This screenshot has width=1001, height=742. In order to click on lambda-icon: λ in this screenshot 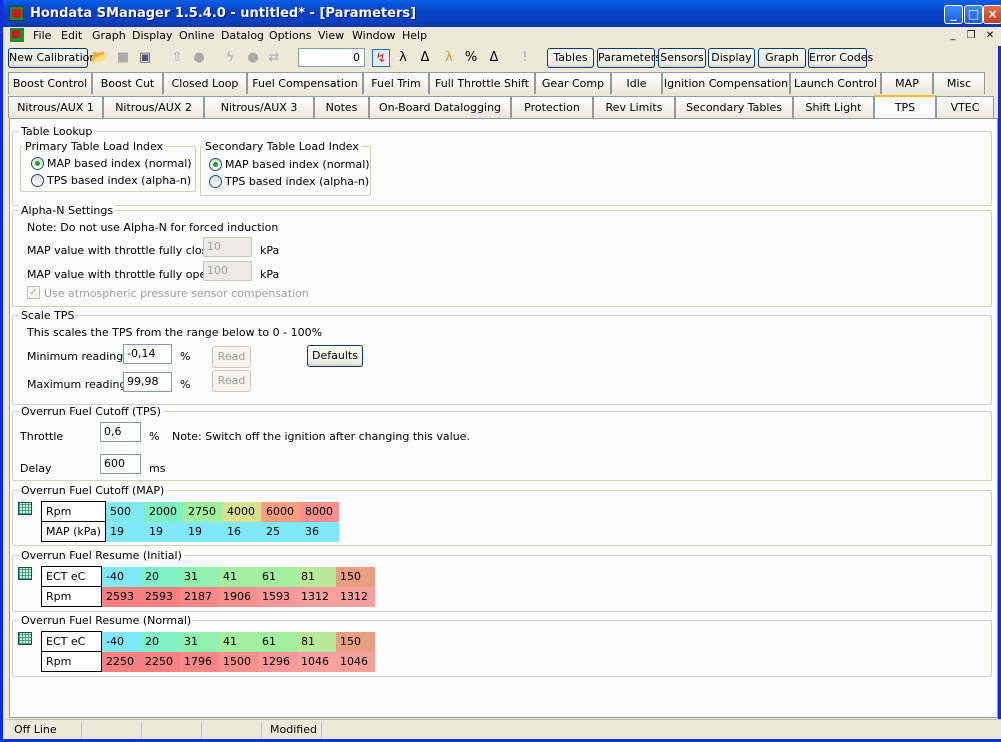, I will do `click(403, 58)`.